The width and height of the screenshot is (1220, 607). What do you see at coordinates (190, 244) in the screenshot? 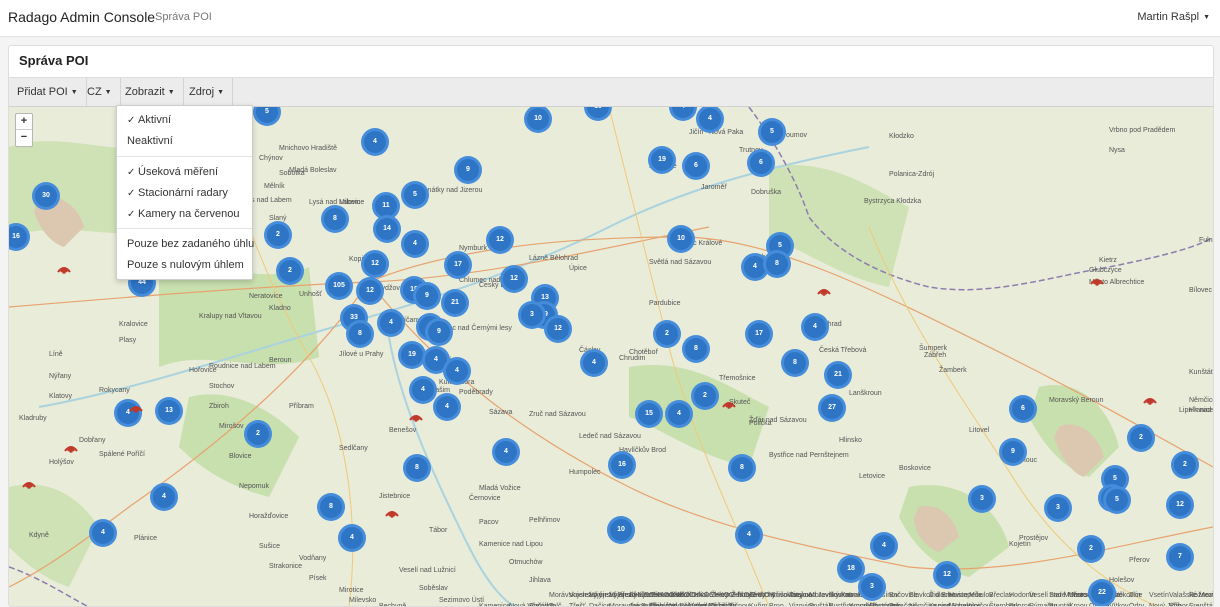
I see `dropdown-item-6: Pouze bez zadaného úhlu` at bounding box center [190, 244].